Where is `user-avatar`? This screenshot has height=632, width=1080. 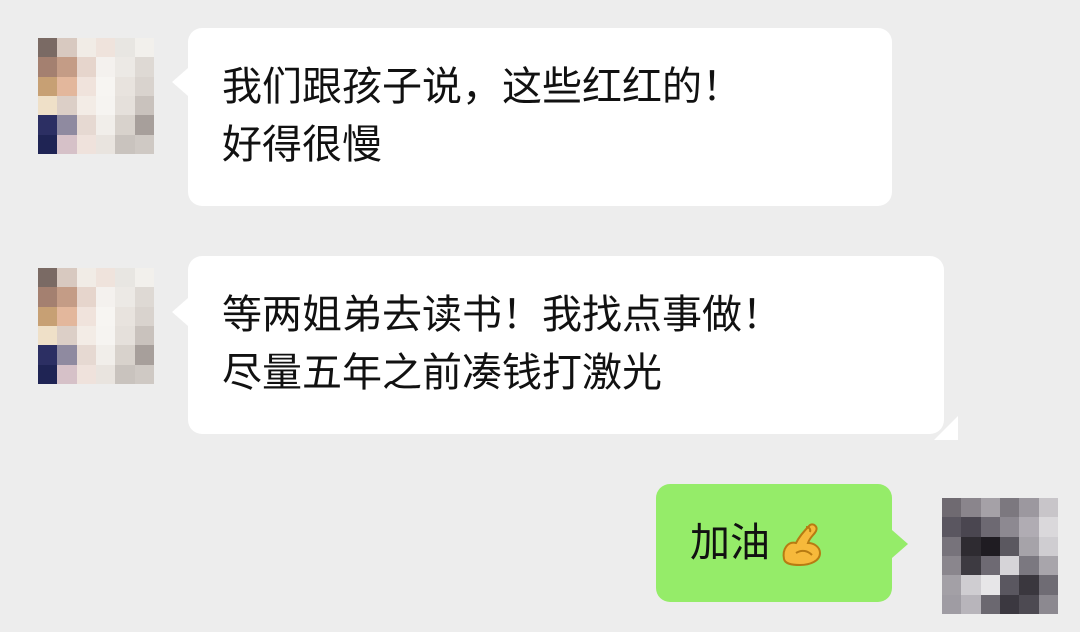
user-avatar is located at coordinates (1000, 556).